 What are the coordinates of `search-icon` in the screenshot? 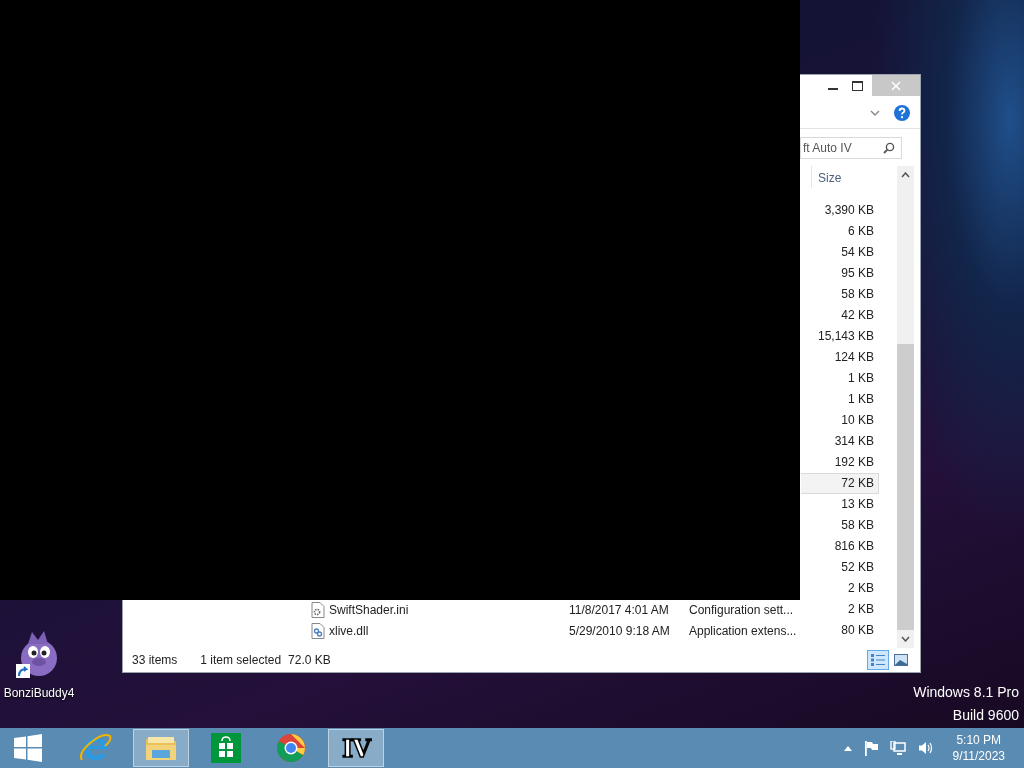 It's located at (889, 147).